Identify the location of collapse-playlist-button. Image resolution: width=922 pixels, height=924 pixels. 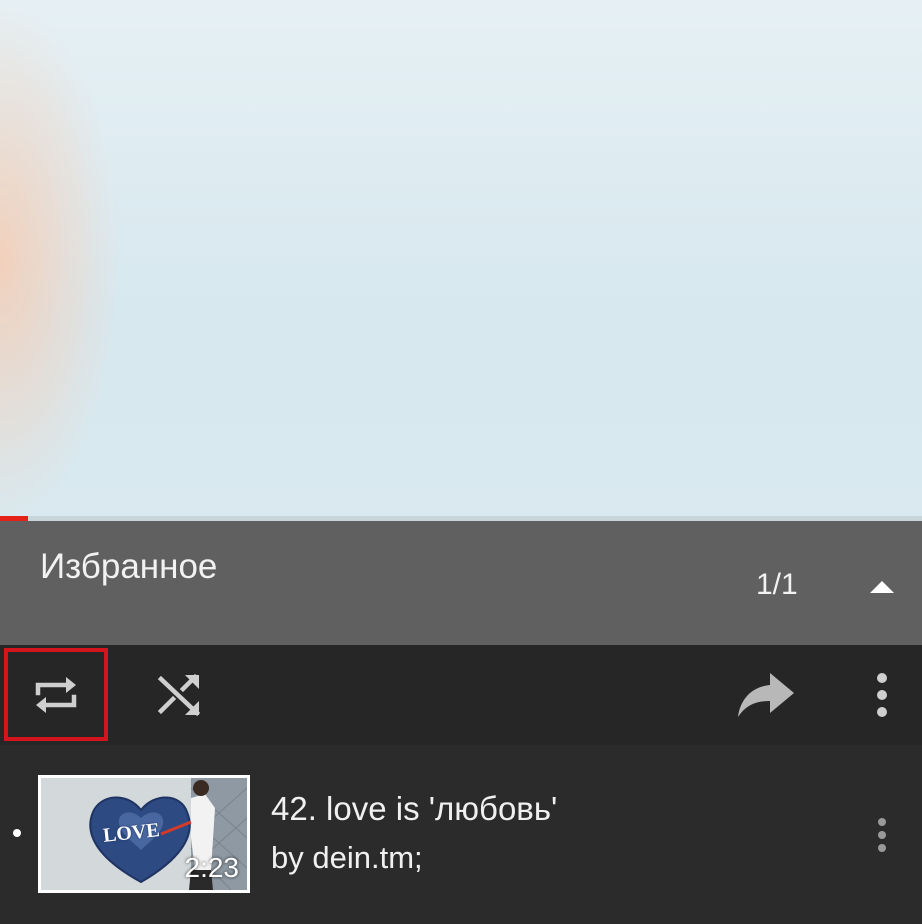
(882, 587).